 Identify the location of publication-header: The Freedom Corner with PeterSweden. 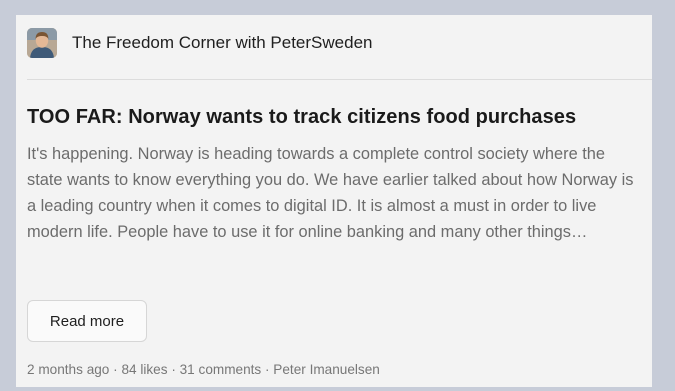
(199, 43).